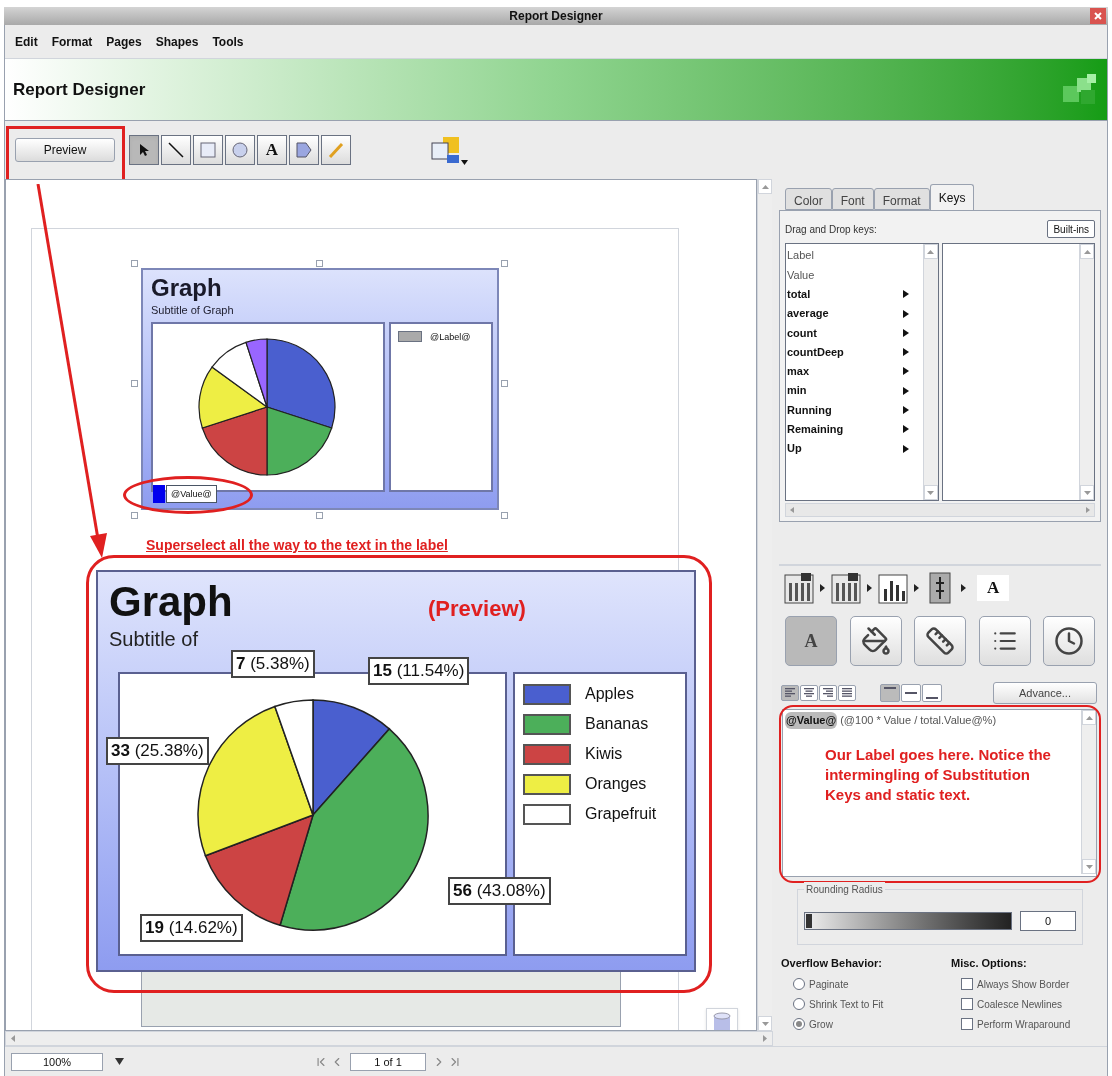 The height and width of the screenshot is (1076, 1112). What do you see at coordinates (57, 1061) in the screenshot?
I see `zoom-field: 100%` at bounding box center [57, 1061].